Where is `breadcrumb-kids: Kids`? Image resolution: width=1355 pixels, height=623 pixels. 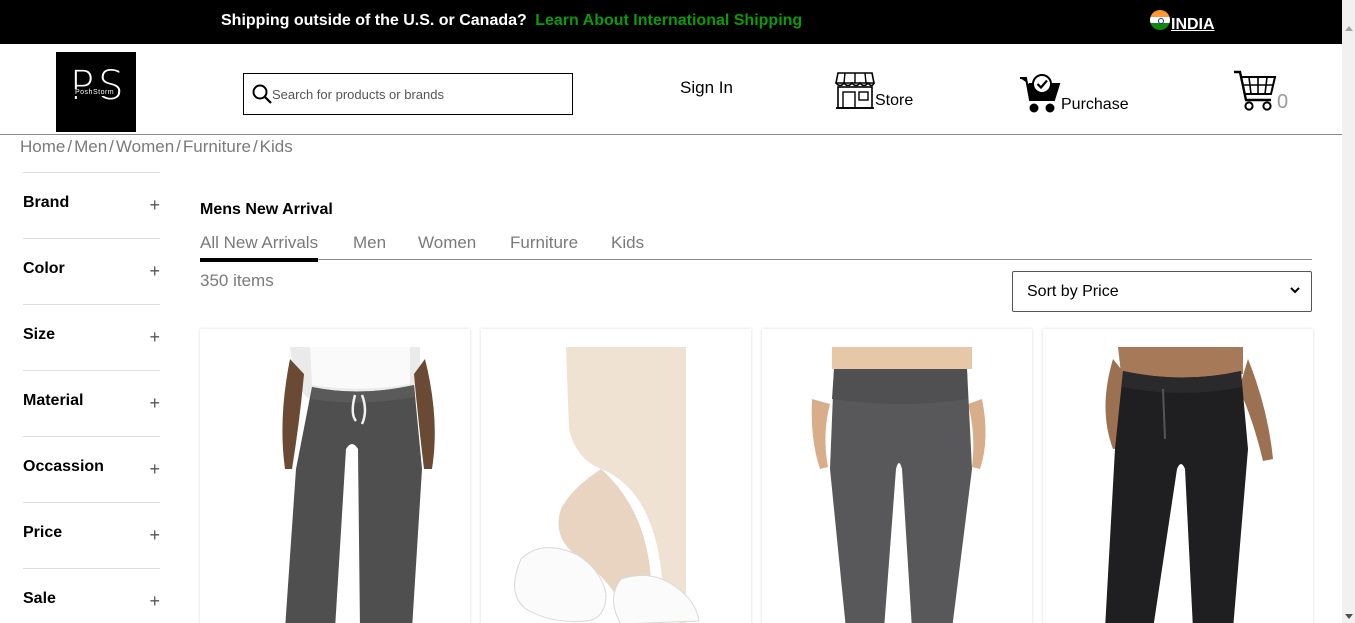 breadcrumb-kids: Kids is located at coordinates (276, 146).